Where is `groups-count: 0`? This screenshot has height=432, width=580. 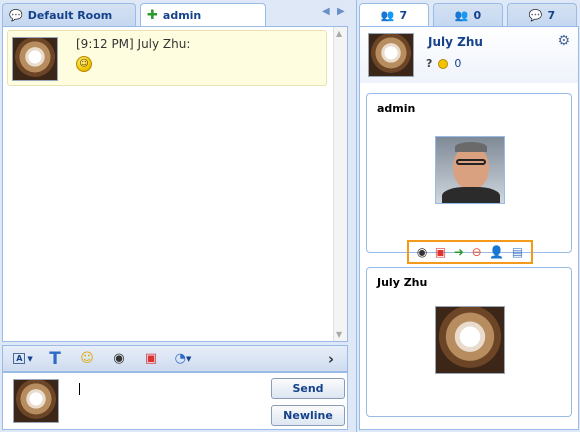
groups-count: 0 is located at coordinates (477, 15).